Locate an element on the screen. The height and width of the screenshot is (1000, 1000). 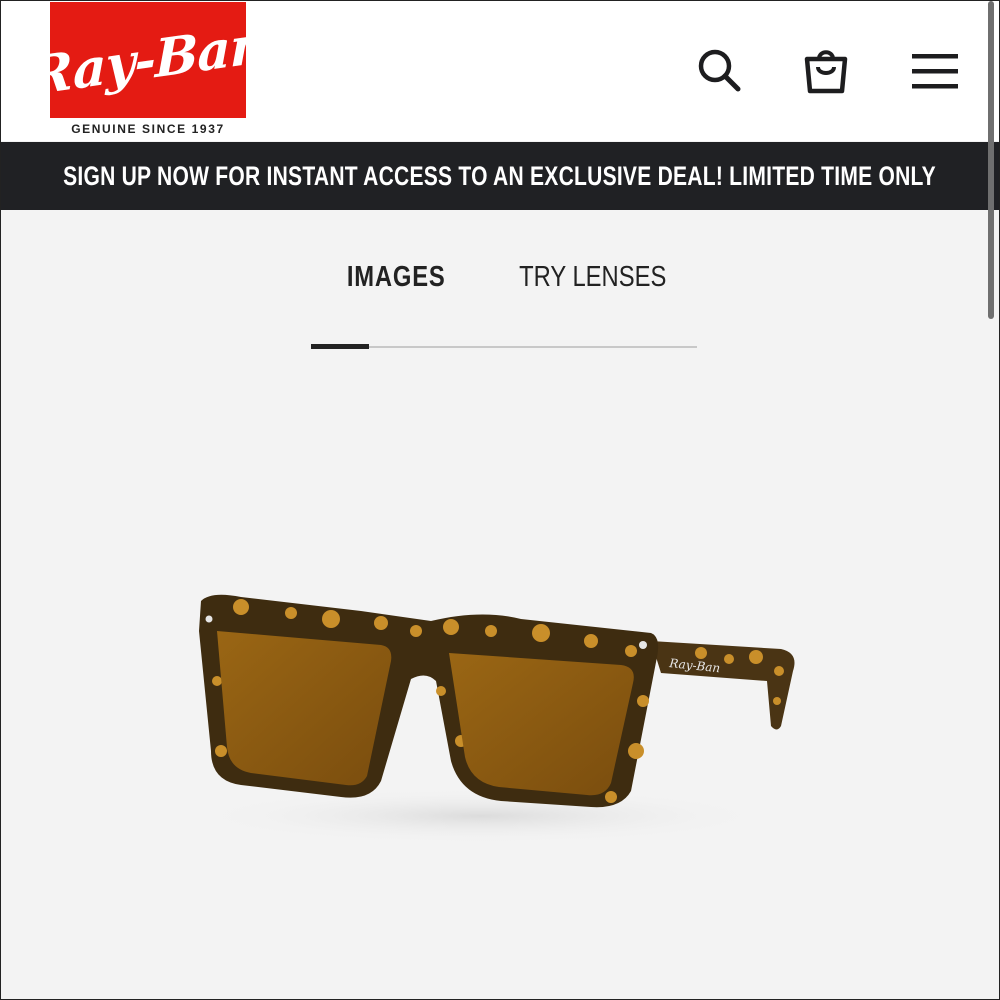
tab-try-lenses-label: TRY LENSES is located at coordinates (593, 276).